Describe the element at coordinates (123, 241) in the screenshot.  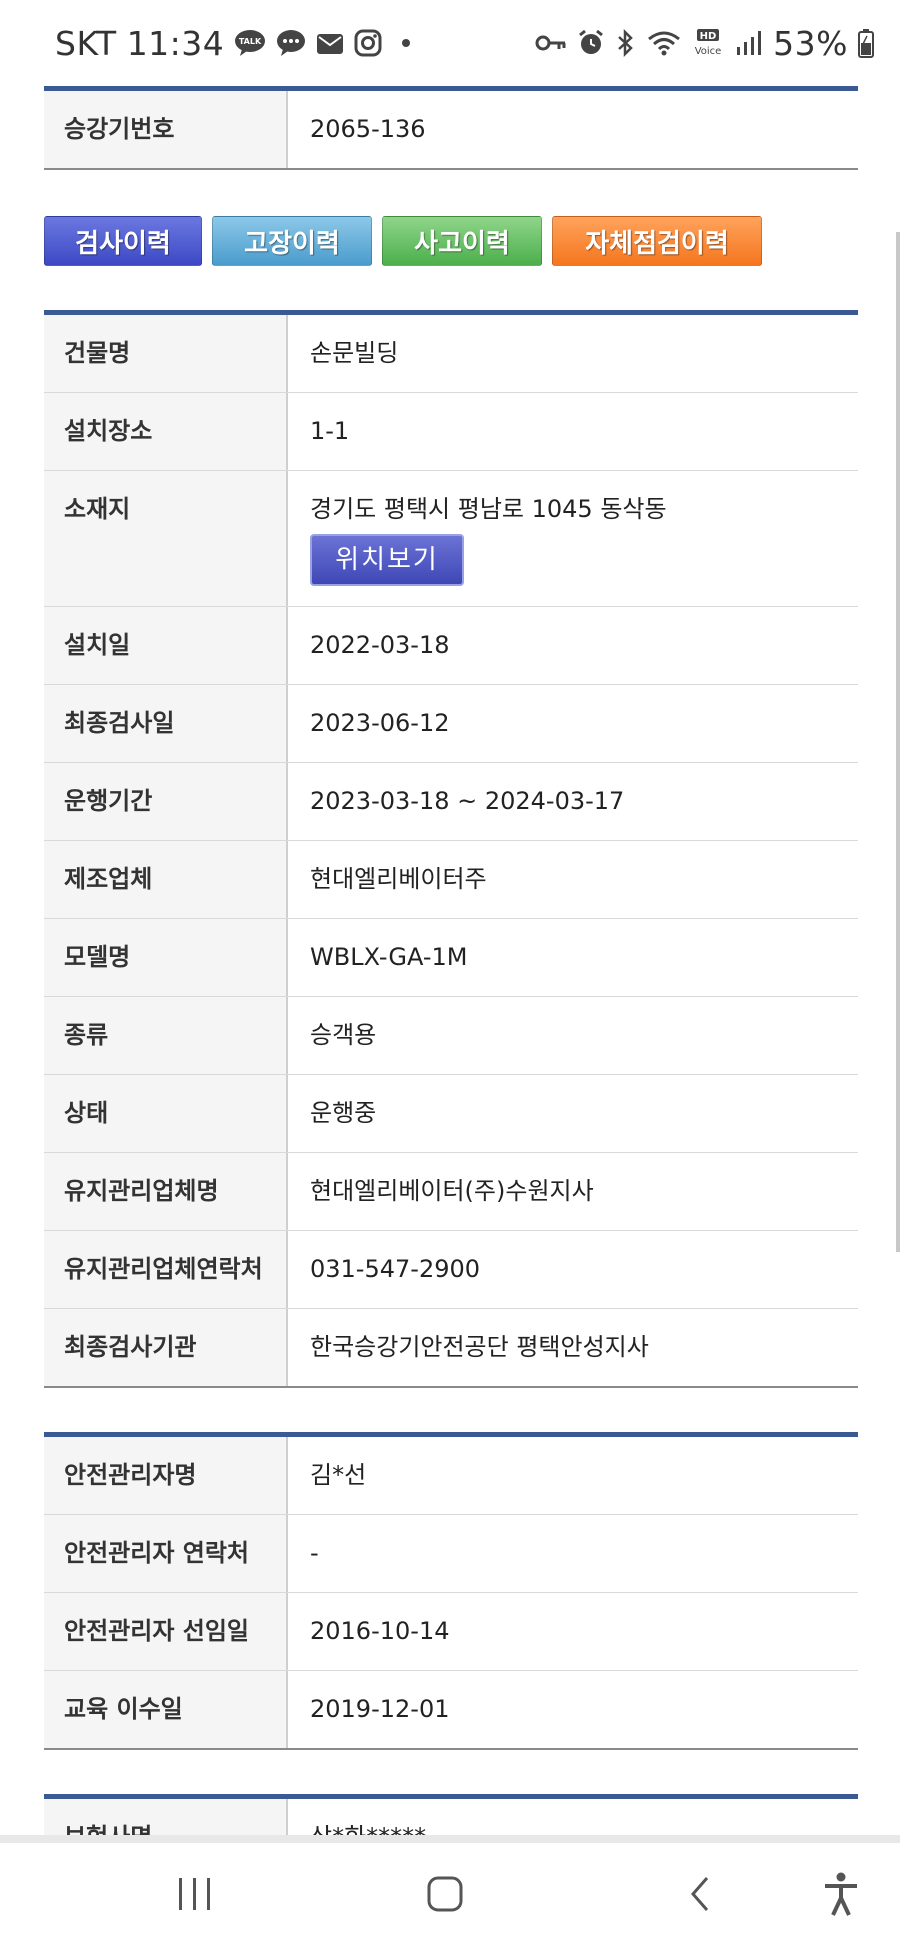
I see `inspection-history-button: 검사이력` at that location.